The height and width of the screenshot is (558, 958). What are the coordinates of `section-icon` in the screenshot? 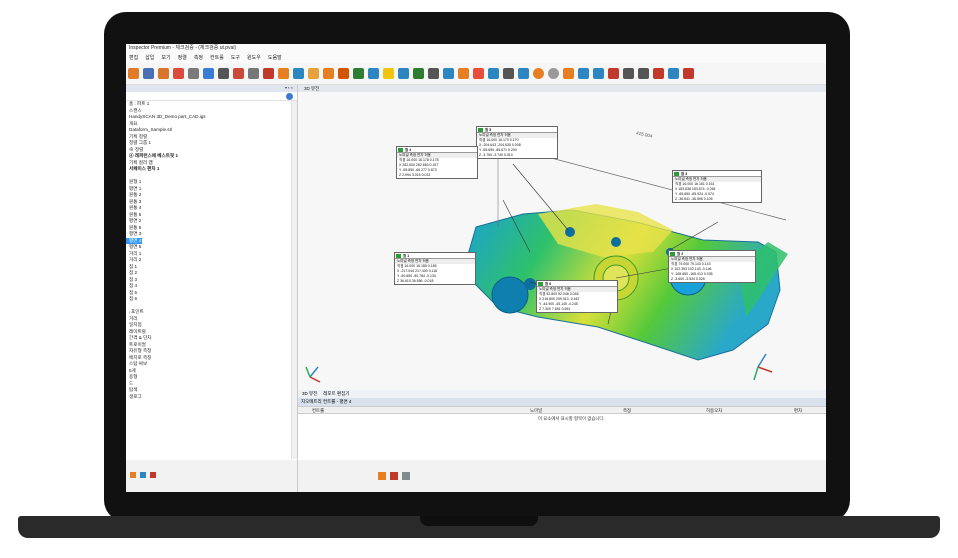 It's located at (403, 73).